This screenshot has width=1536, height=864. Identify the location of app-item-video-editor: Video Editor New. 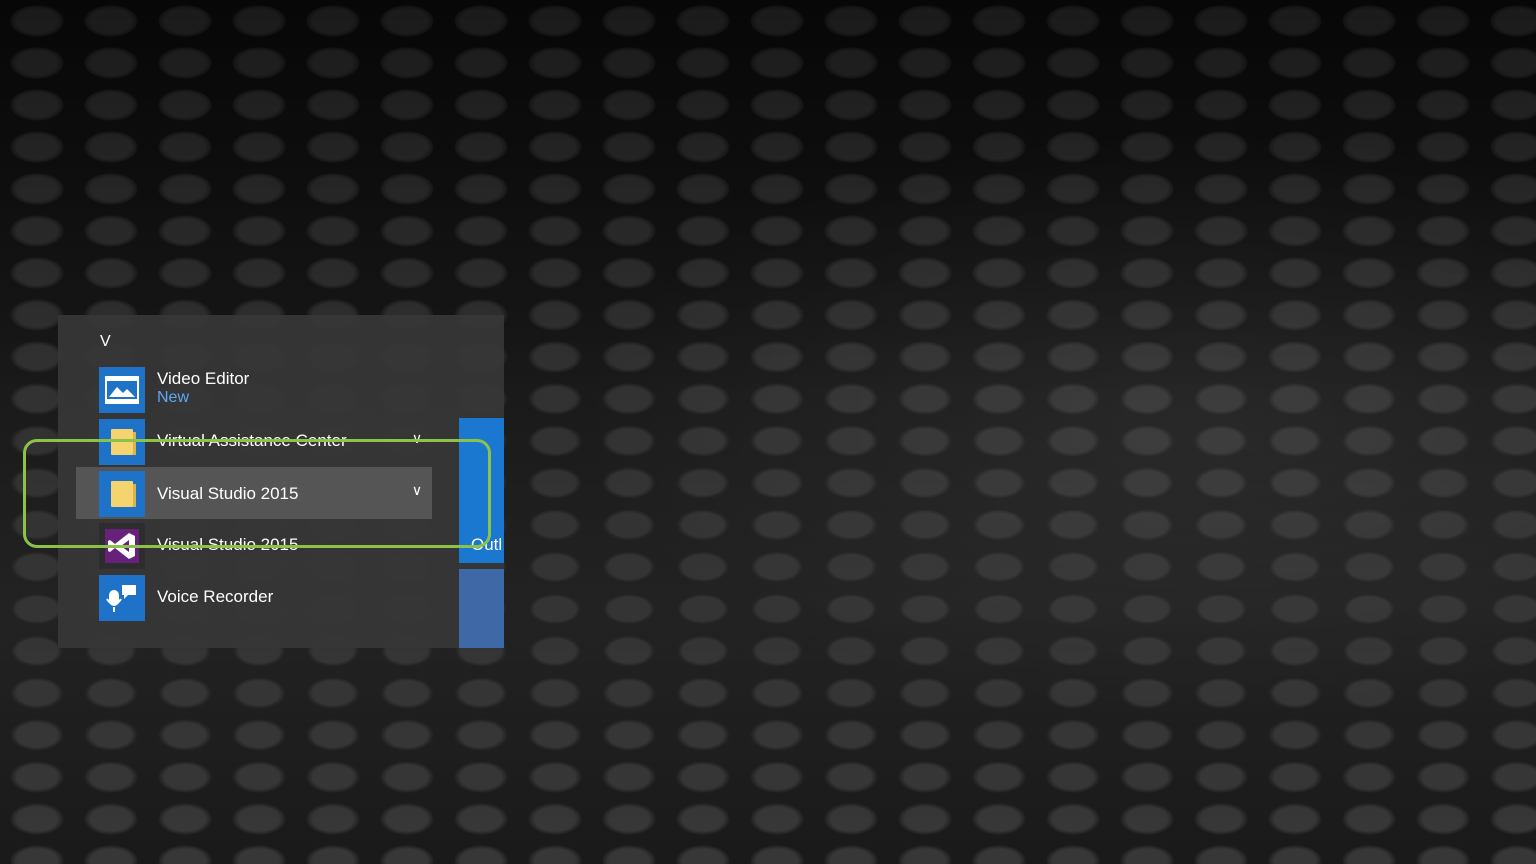
(254, 389).